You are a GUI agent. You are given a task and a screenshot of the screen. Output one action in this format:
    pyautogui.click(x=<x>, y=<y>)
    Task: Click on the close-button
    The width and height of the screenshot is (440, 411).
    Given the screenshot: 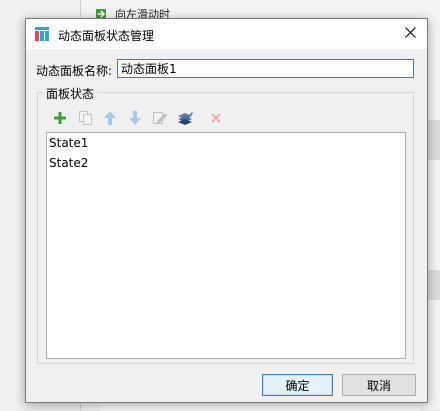 What is the action you would take?
    pyautogui.click(x=410, y=34)
    